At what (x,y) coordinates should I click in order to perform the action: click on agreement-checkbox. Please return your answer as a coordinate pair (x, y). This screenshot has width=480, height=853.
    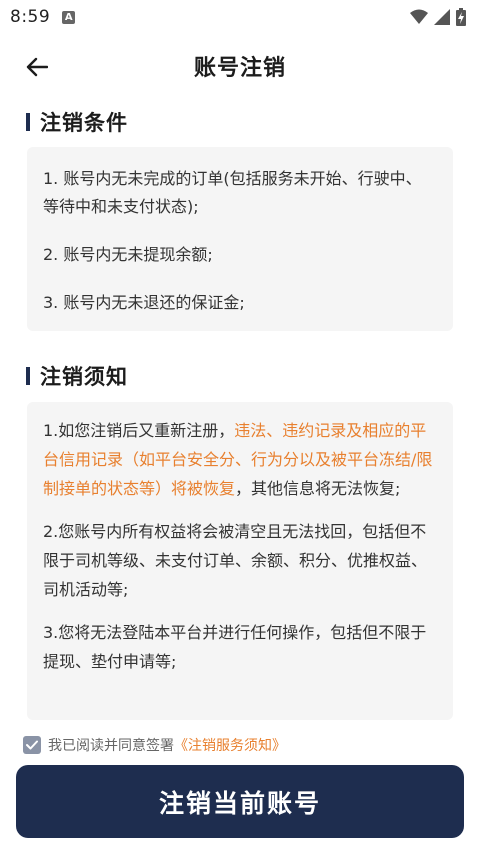
    Looking at the image, I should click on (32, 745).